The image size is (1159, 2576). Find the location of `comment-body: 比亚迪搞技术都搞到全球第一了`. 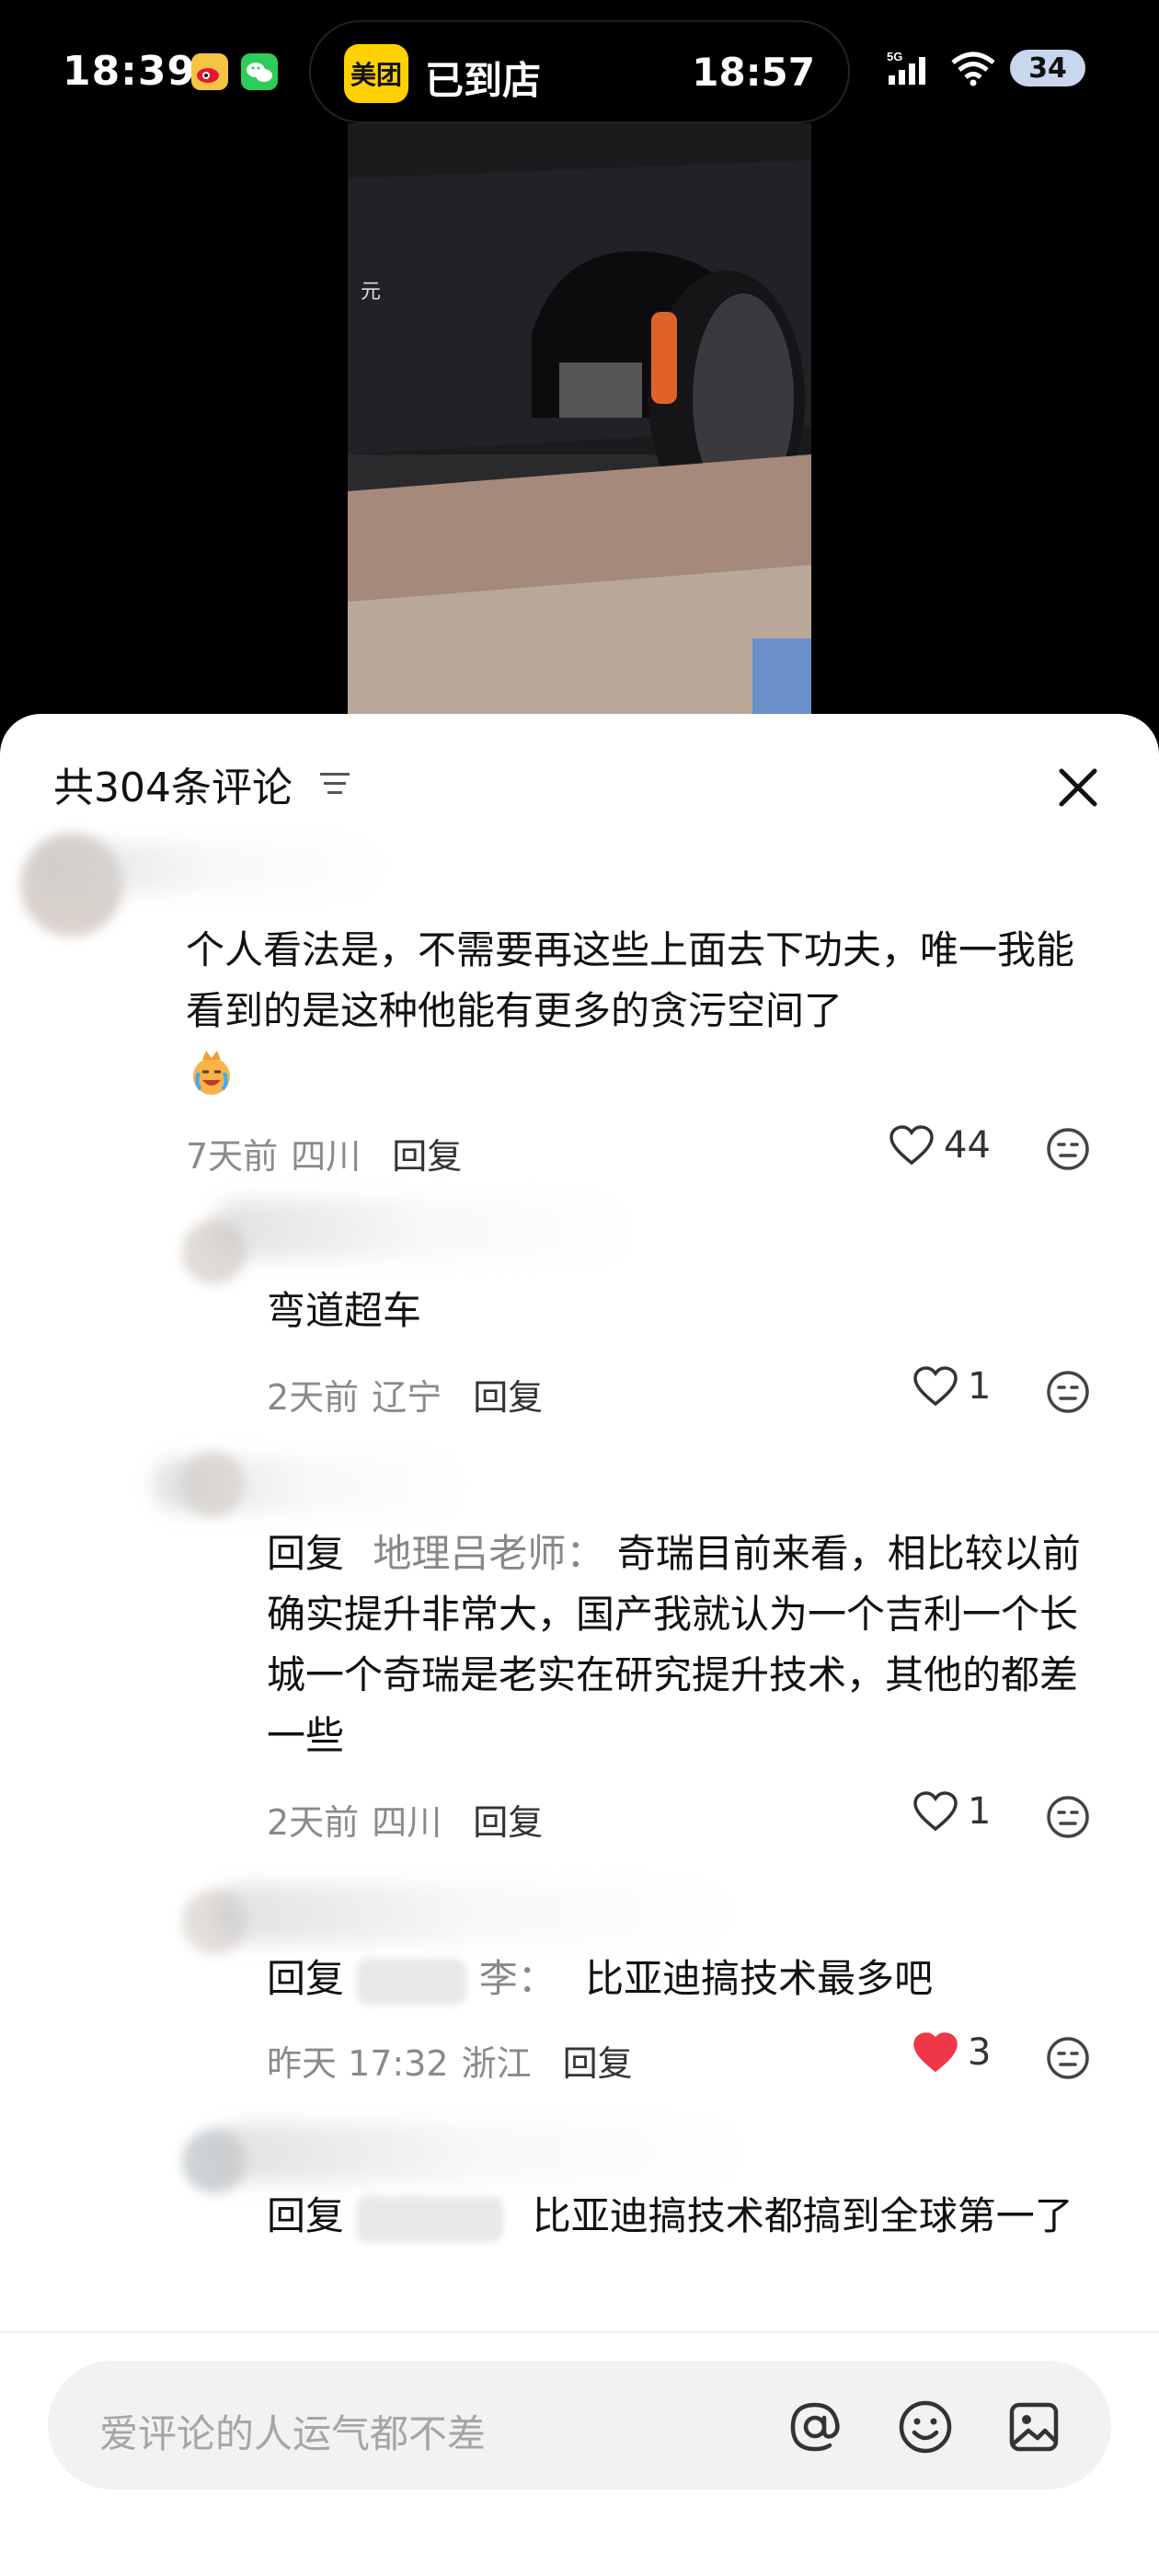

comment-body: 比亚迪搞技术都搞到全球第一了 is located at coordinates (802, 2215).